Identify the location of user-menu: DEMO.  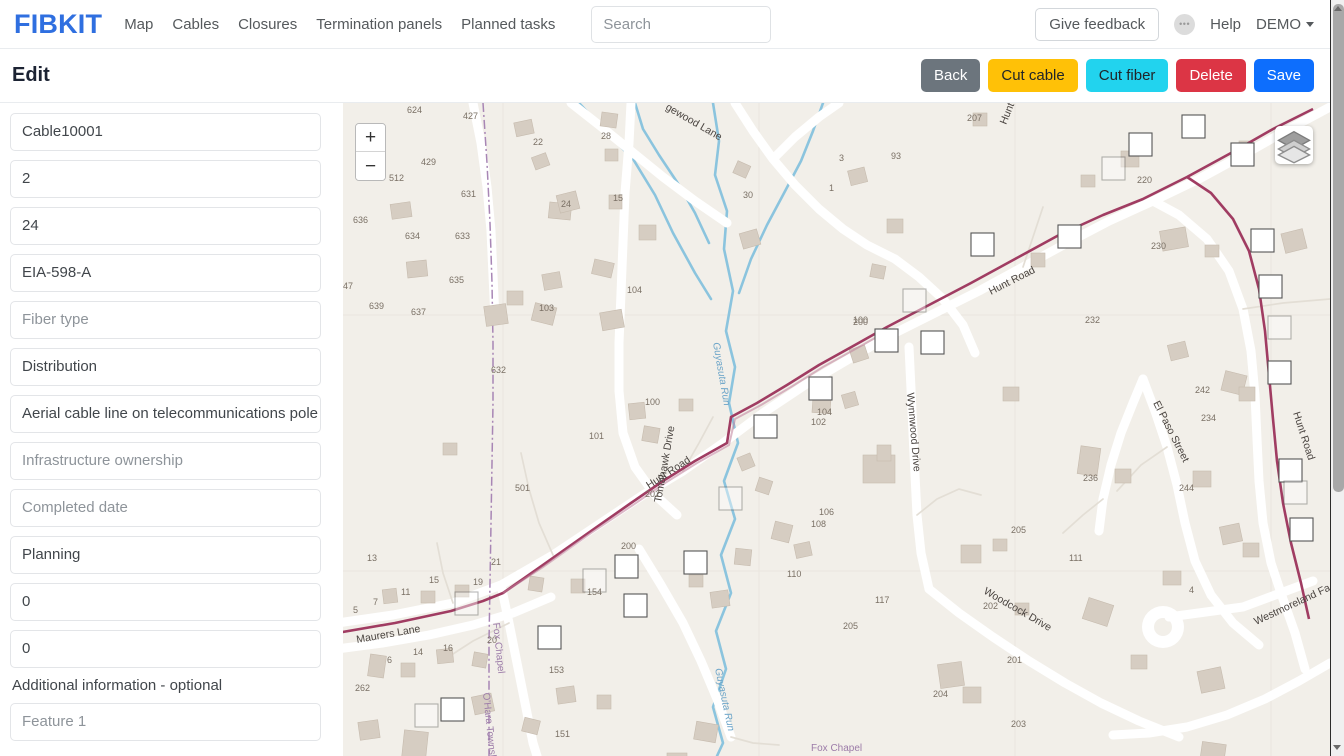
(1285, 24).